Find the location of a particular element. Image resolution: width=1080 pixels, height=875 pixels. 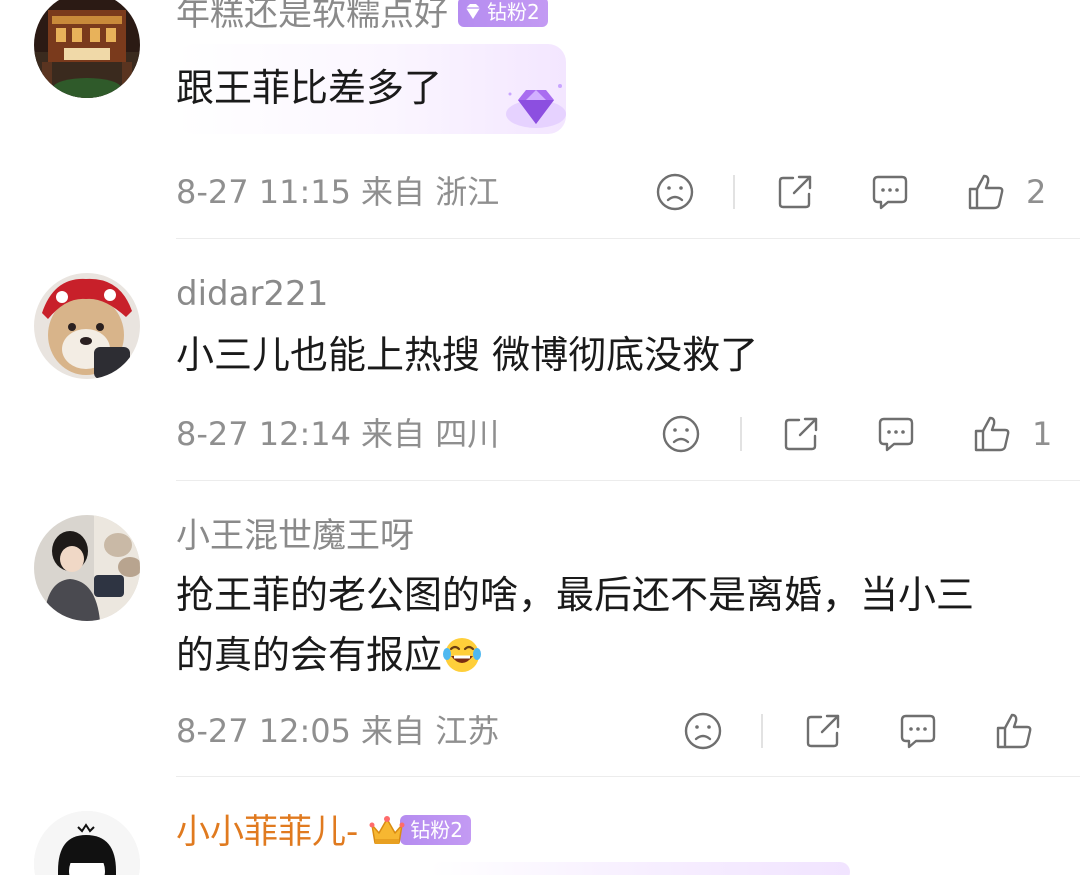

comment-location: 来自 浙江 is located at coordinates (430, 192).